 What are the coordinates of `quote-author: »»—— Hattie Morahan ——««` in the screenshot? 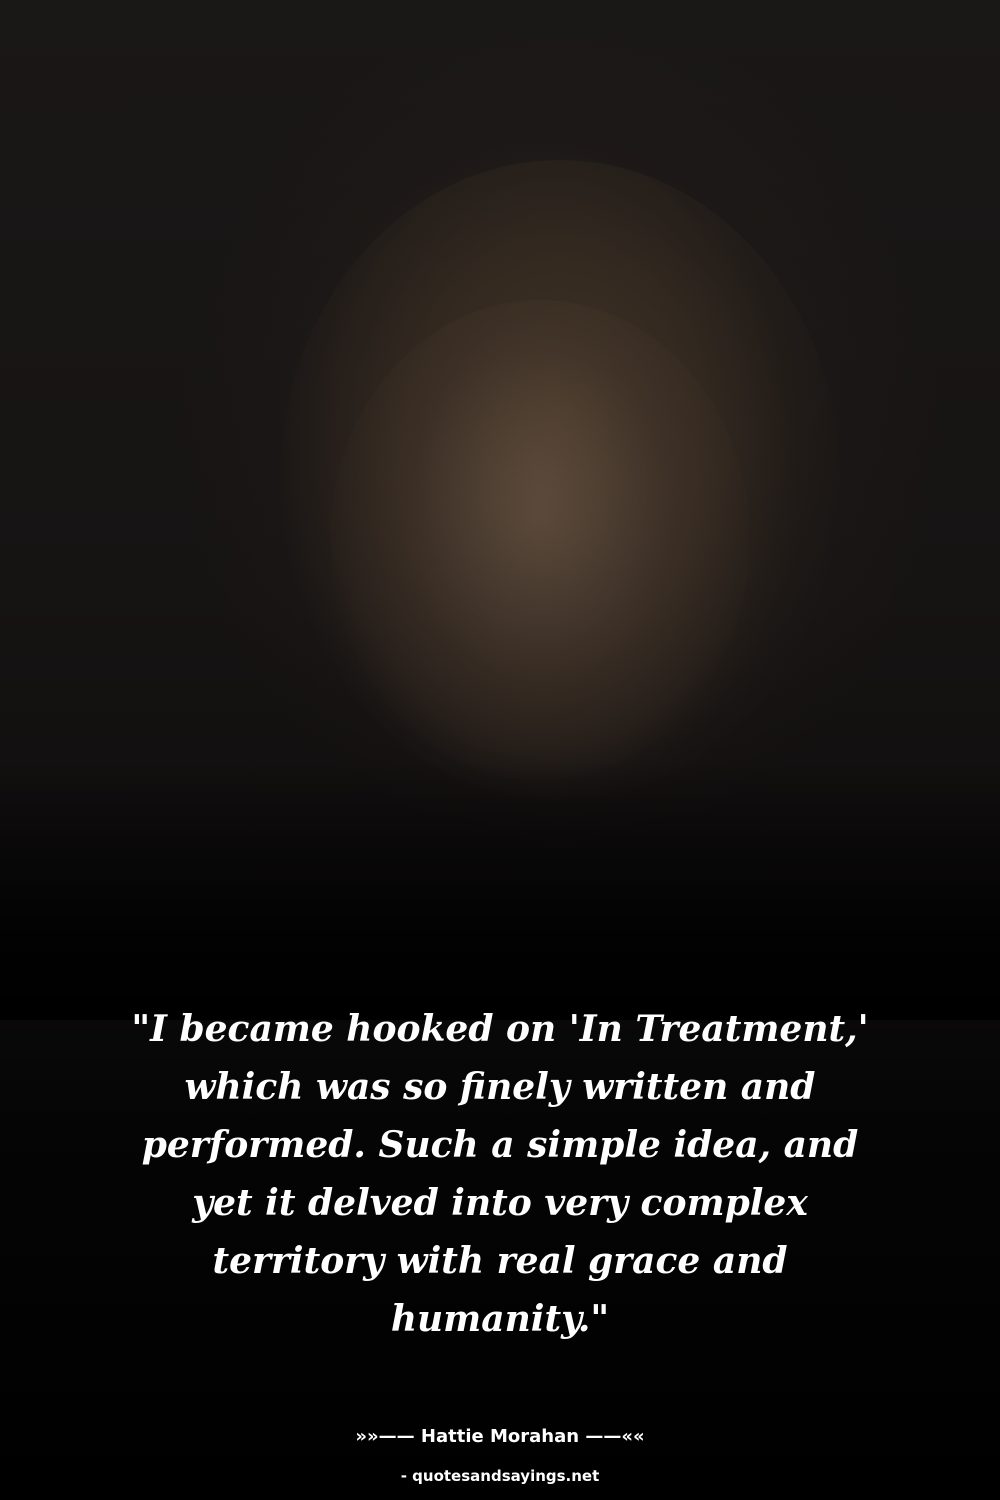 It's located at (500, 1436).